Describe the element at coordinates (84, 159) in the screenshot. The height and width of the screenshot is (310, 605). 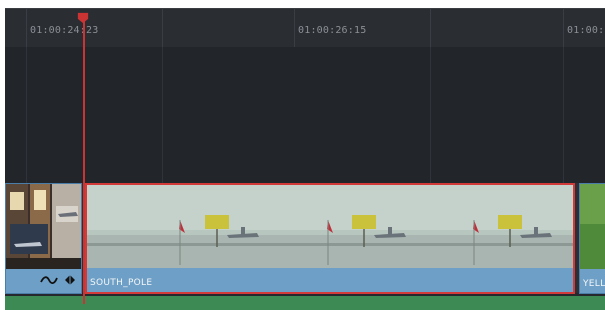
I see `playhead-line` at that location.